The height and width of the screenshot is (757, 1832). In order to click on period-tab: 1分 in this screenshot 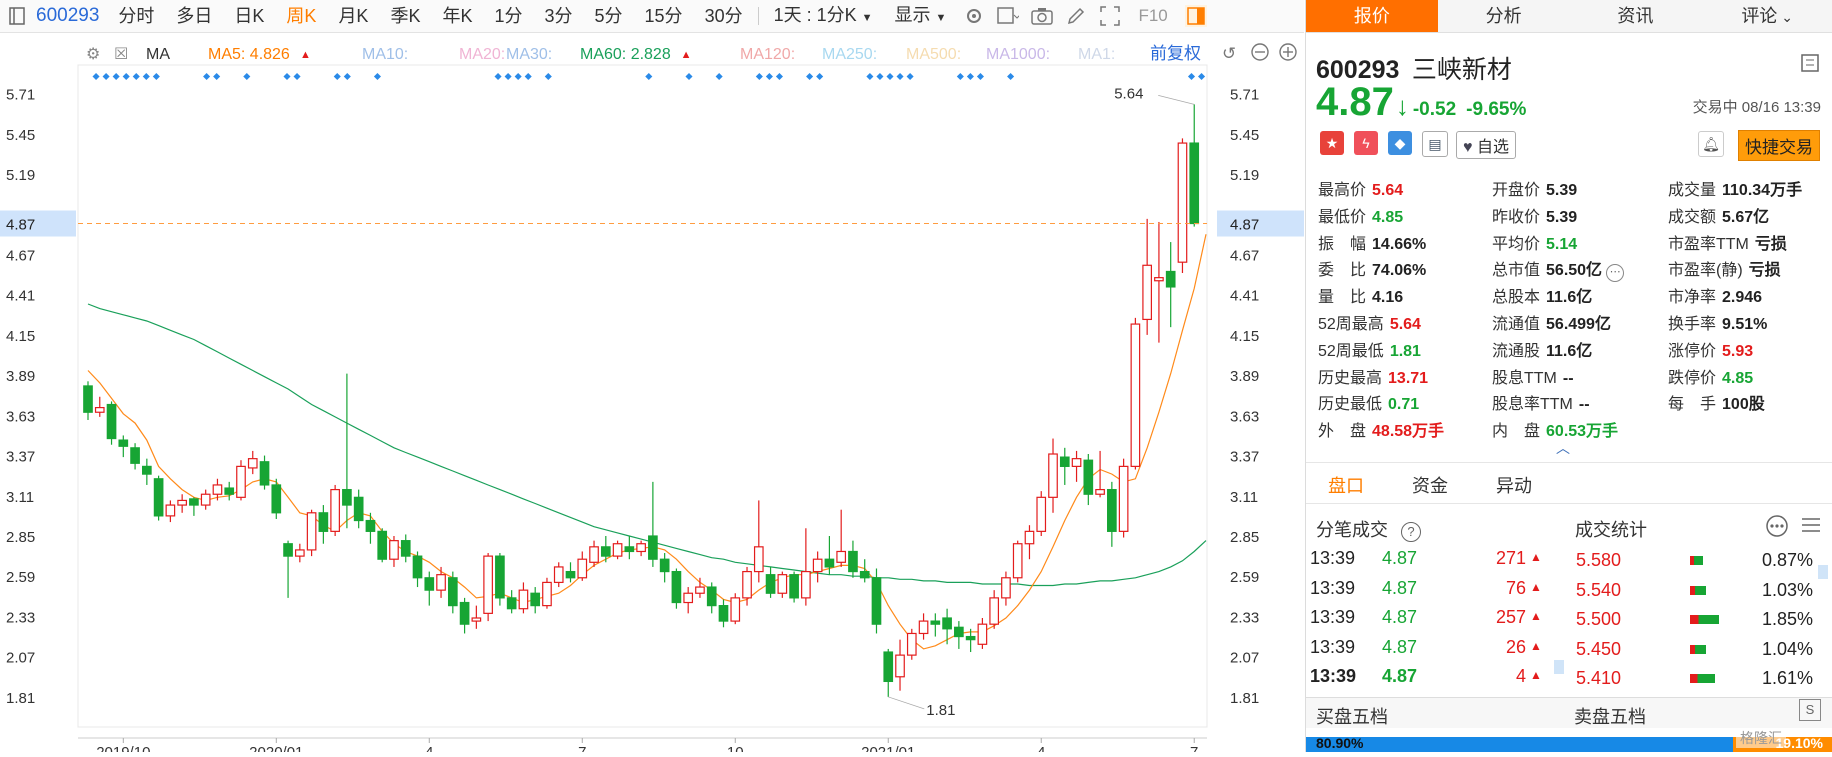, I will do `click(508, 16)`.